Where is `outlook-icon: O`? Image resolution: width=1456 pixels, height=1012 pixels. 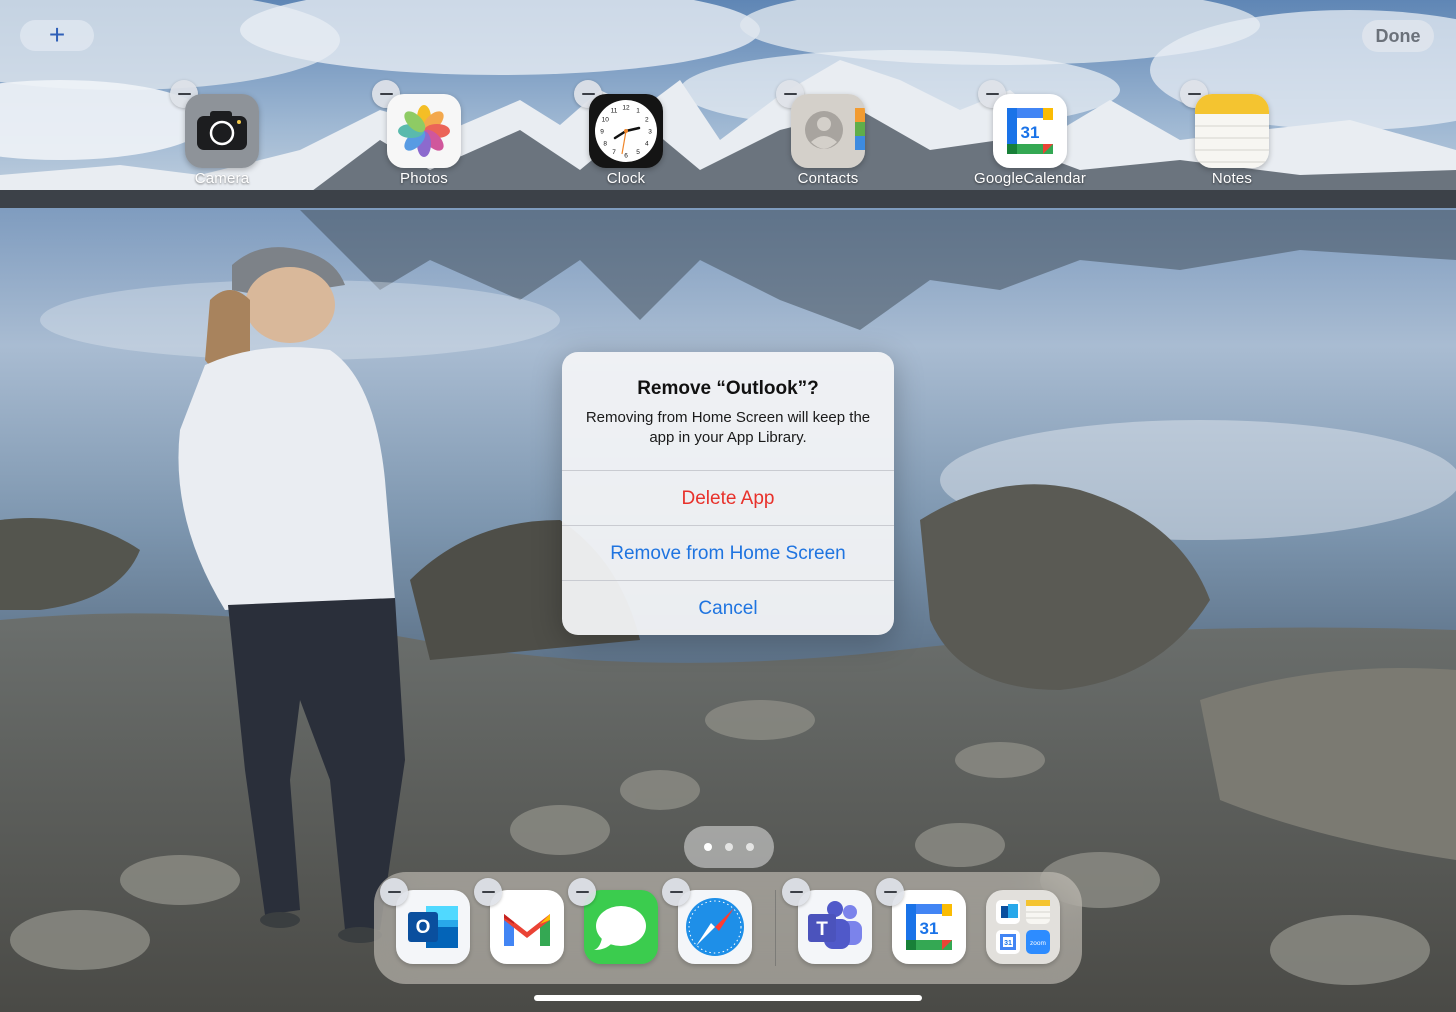
outlook-icon: O is located at coordinates (433, 927).